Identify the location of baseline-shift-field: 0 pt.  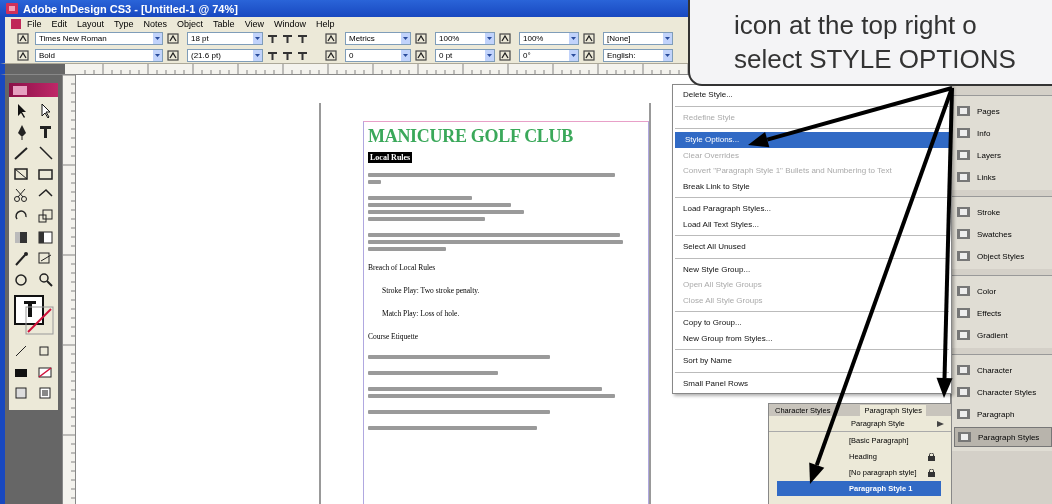
(465, 55).